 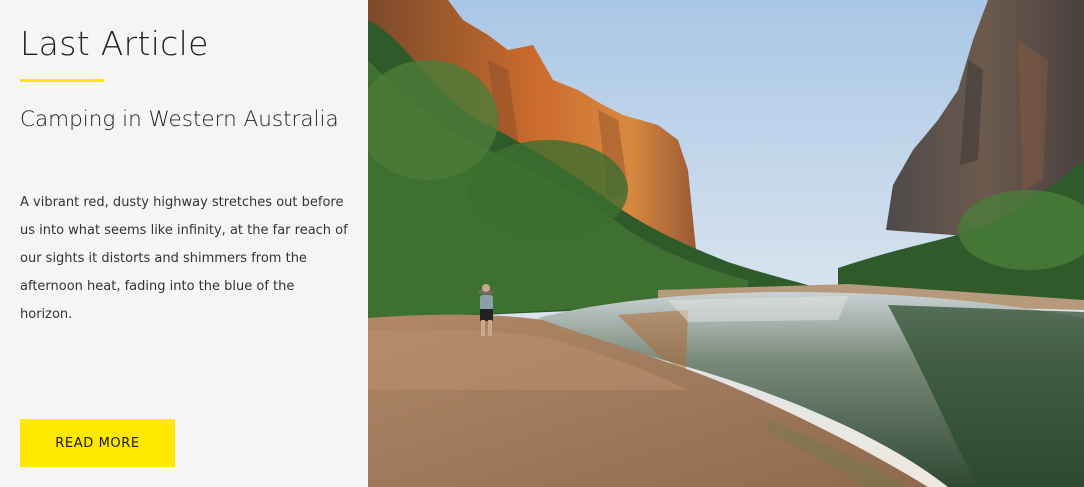 I want to click on section-heading: Last Article, so click(x=114, y=43).